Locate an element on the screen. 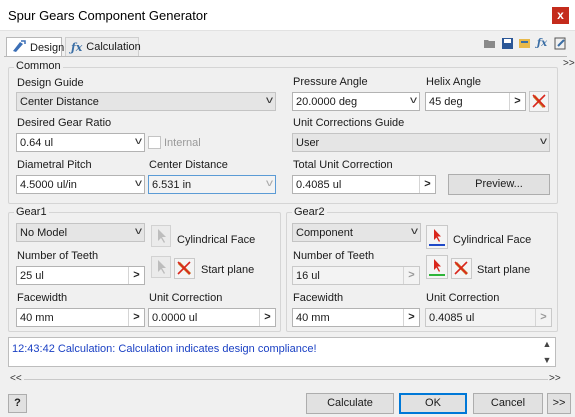  unit-corrections-guide-select: User v is located at coordinates (421, 142).